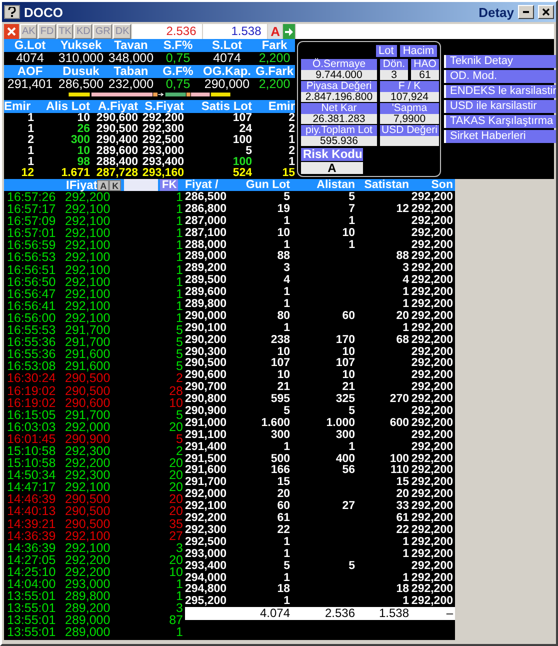  What do you see at coordinates (275, 31) in the screenshot?
I see `mode-button: A` at bounding box center [275, 31].